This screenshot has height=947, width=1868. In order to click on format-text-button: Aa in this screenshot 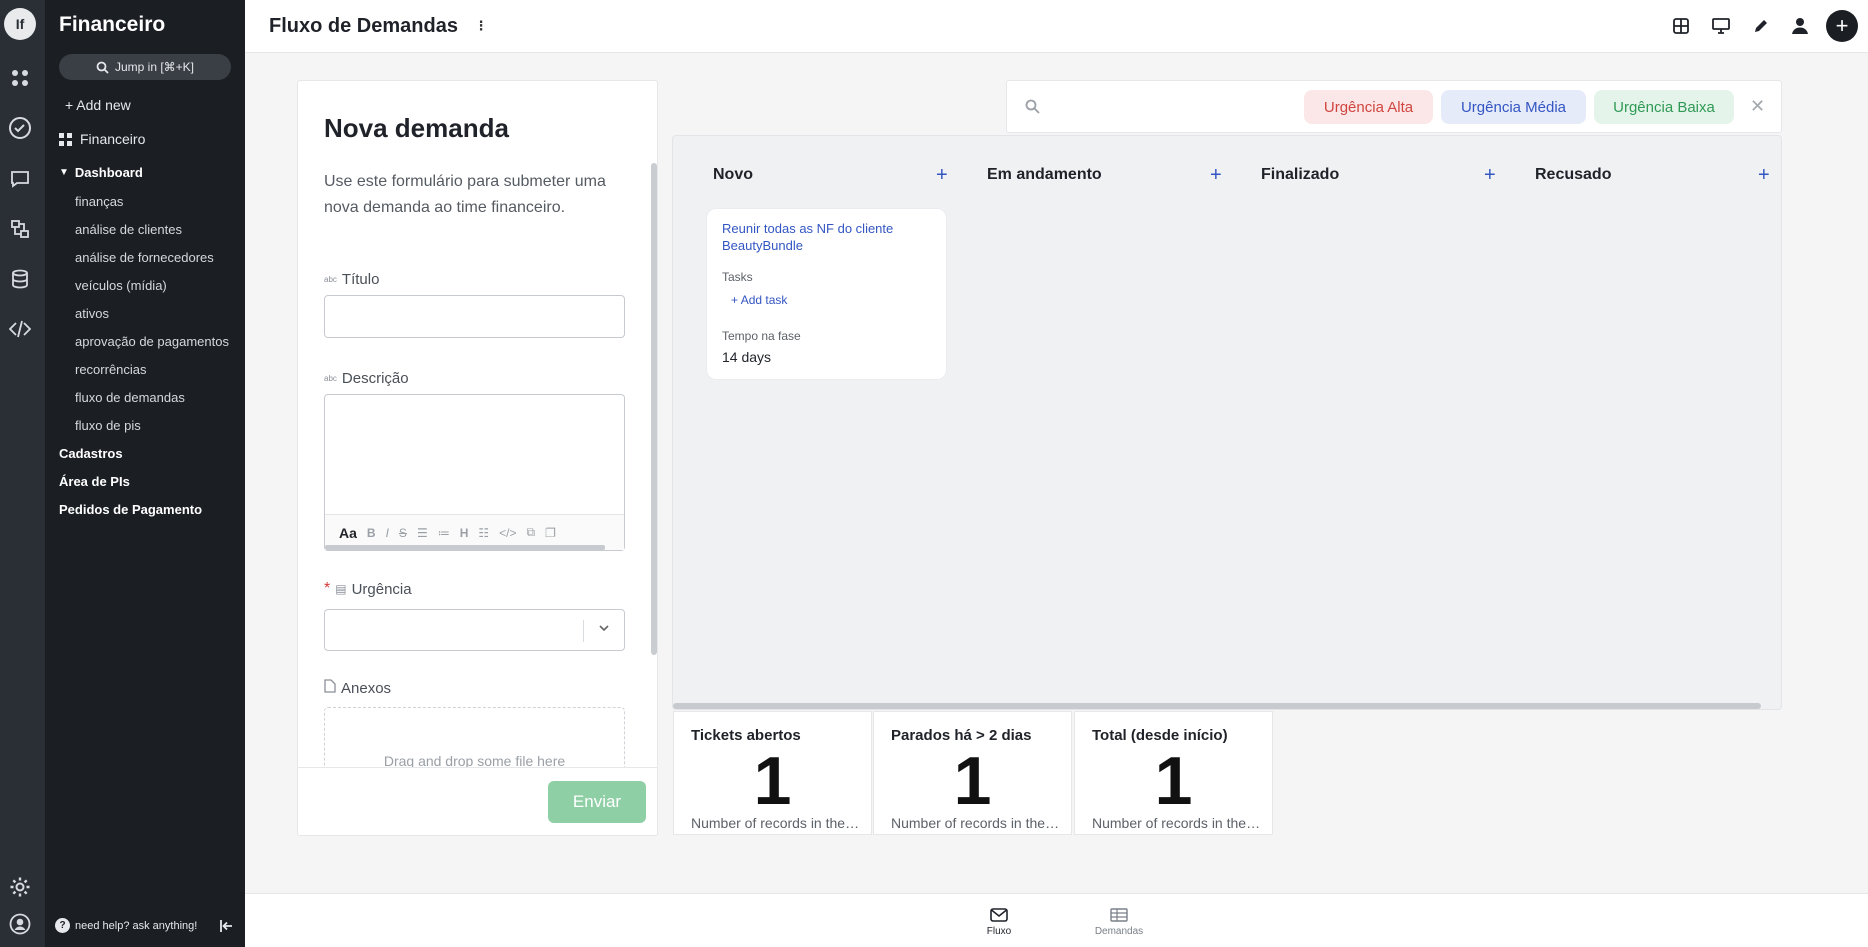, I will do `click(348, 533)`.